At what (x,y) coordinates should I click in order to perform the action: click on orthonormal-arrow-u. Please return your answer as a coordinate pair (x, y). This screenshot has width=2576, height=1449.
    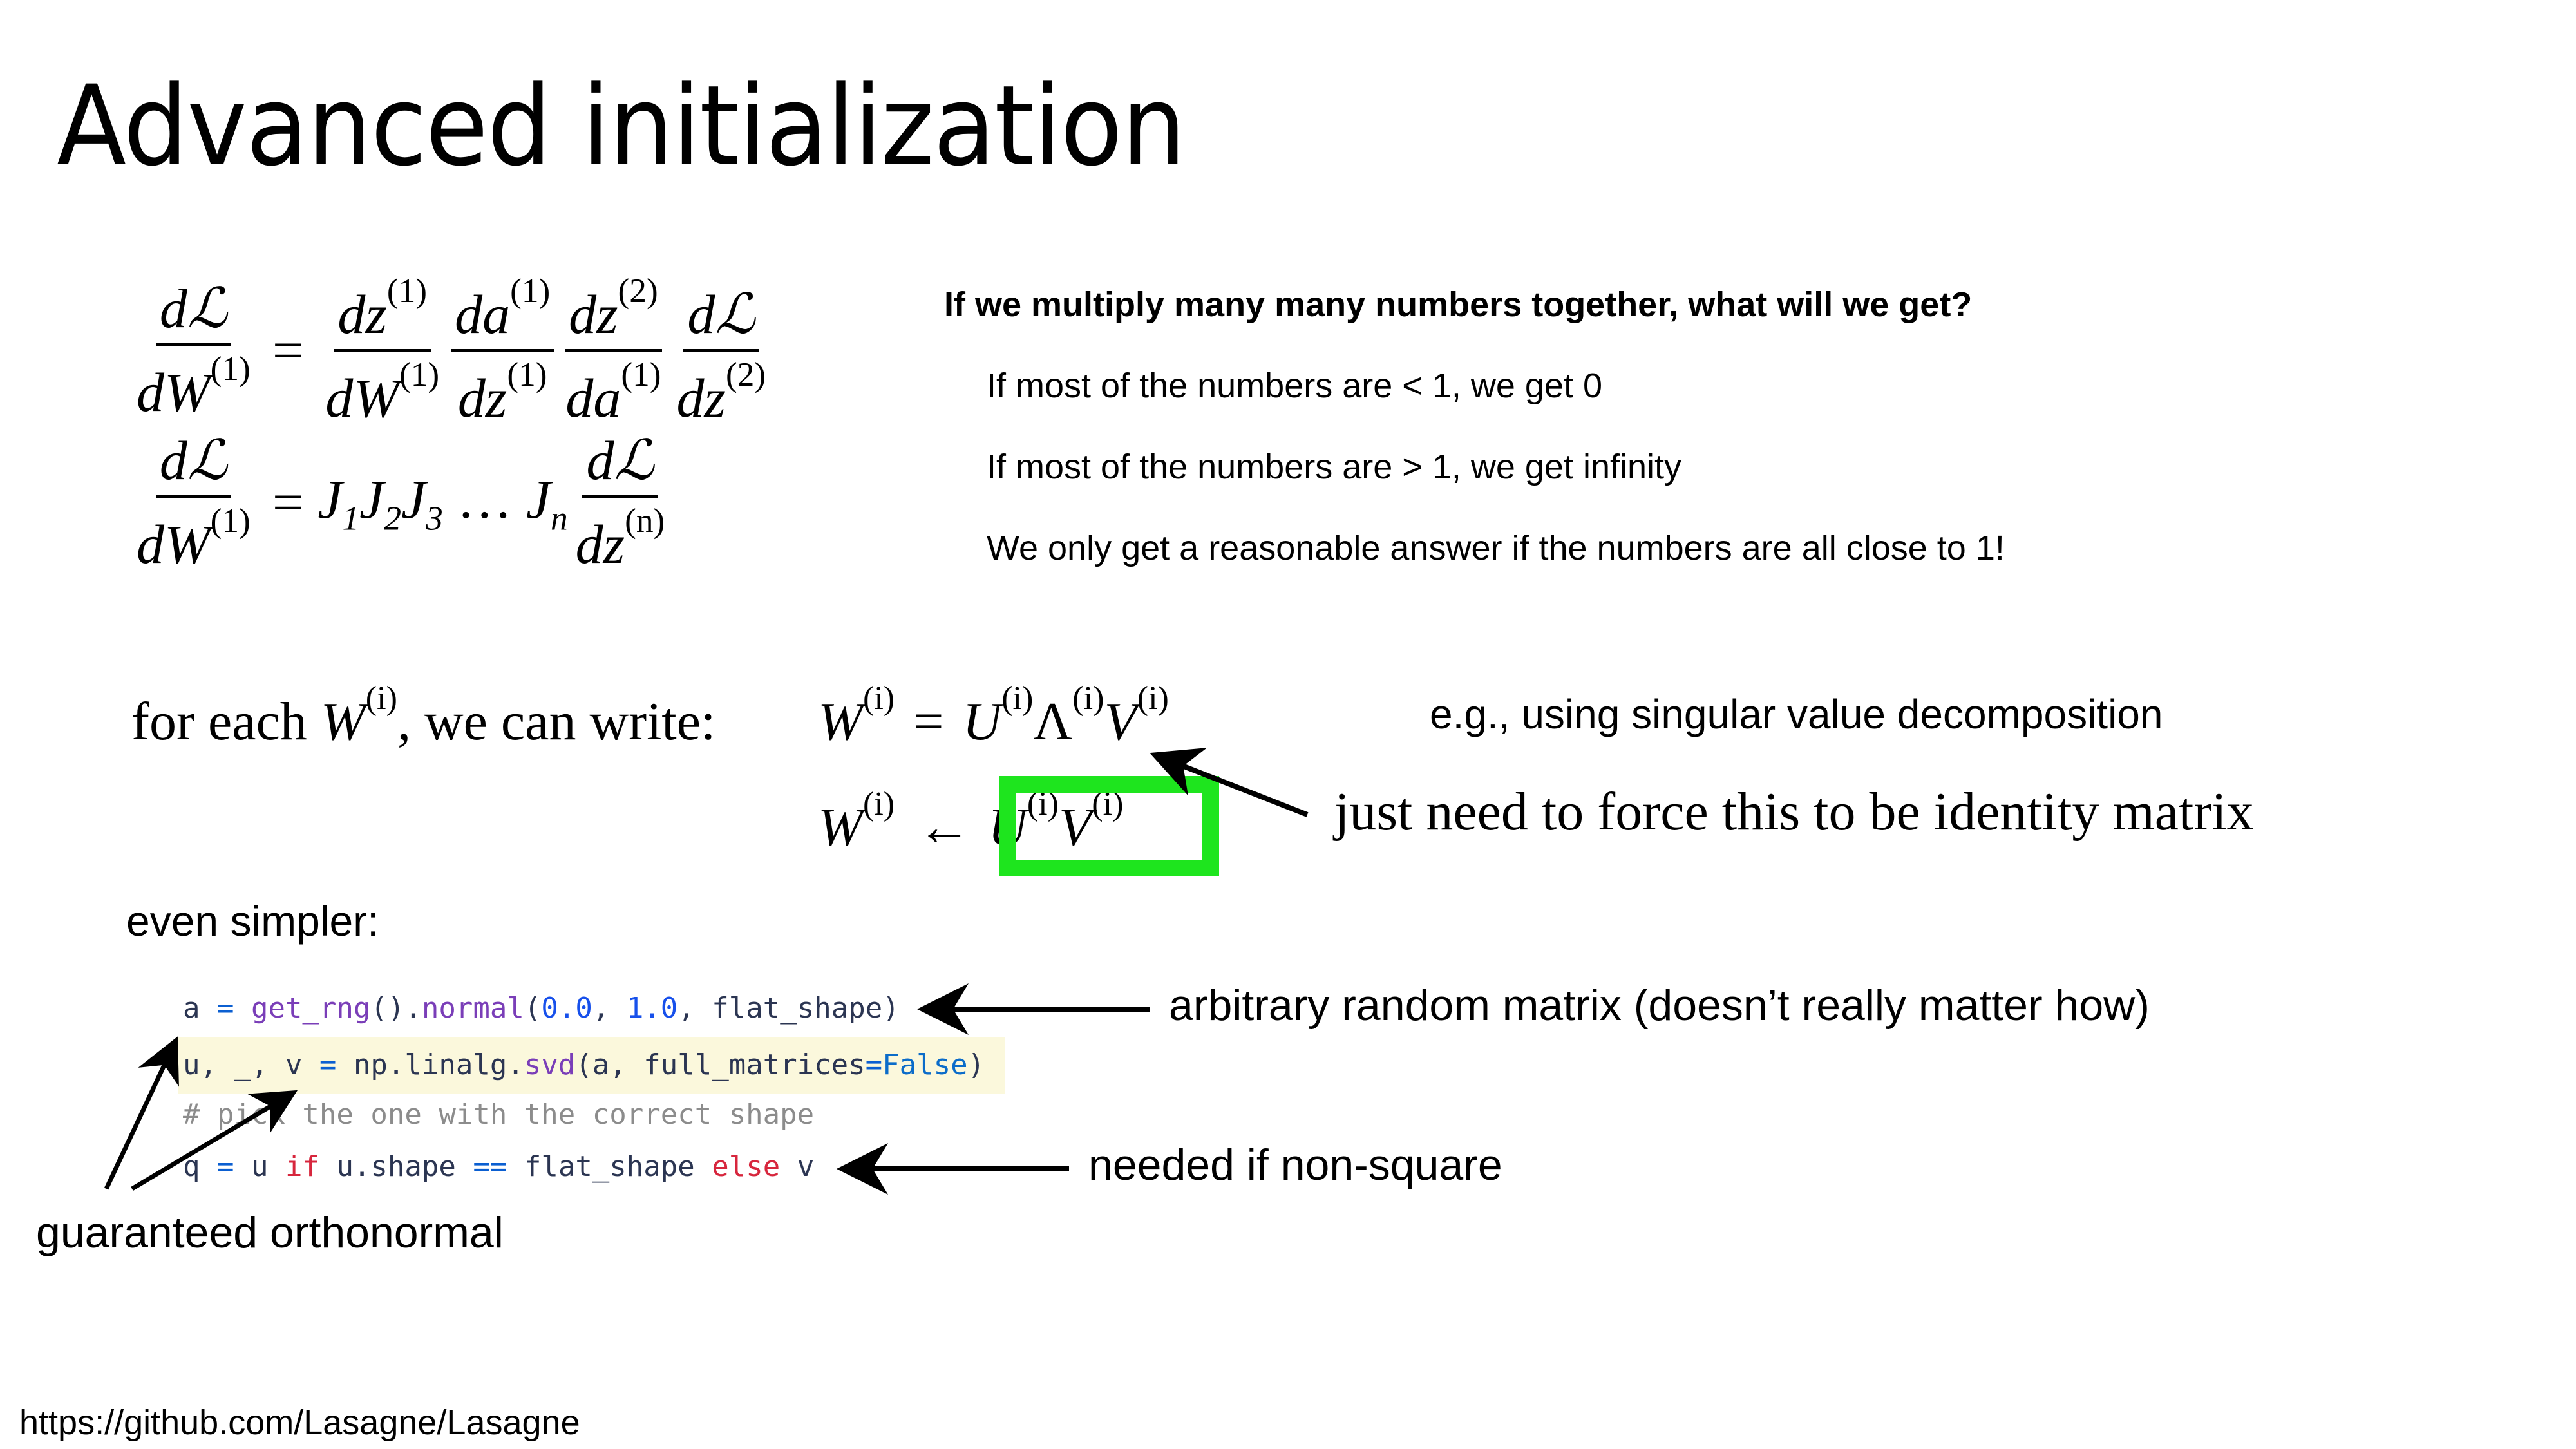
    Looking at the image, I should click on (141, 1113).